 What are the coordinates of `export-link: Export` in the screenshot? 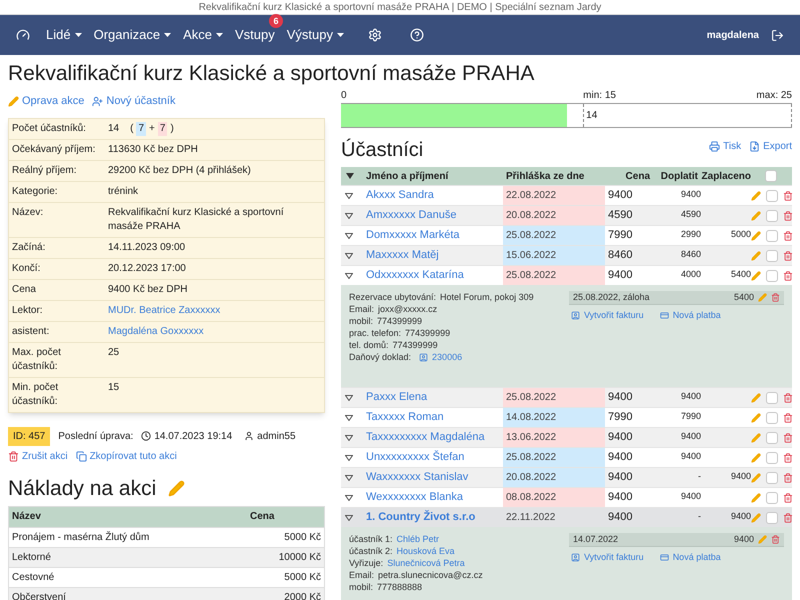 It's located at (770, 146).